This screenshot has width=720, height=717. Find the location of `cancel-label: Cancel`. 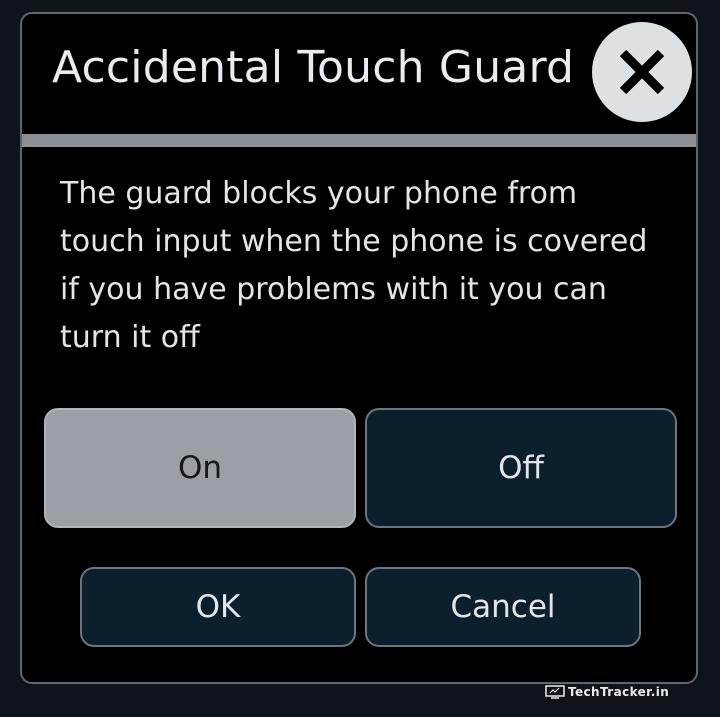

cancel-label: Cancel is located at coordinates (503, 607).